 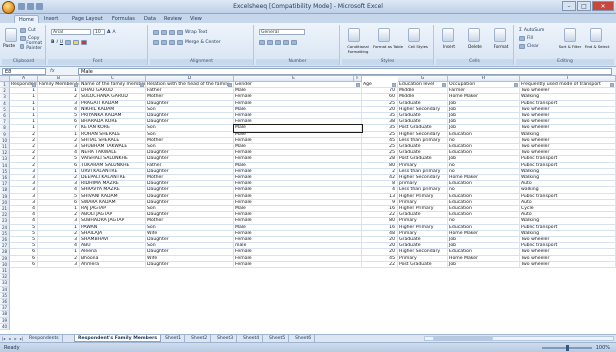 What do you see at coordinates (226, 338) in the screenshot?
I see `sheet-tab-sheet3: Sheet3` at bounding box center [226, 338].